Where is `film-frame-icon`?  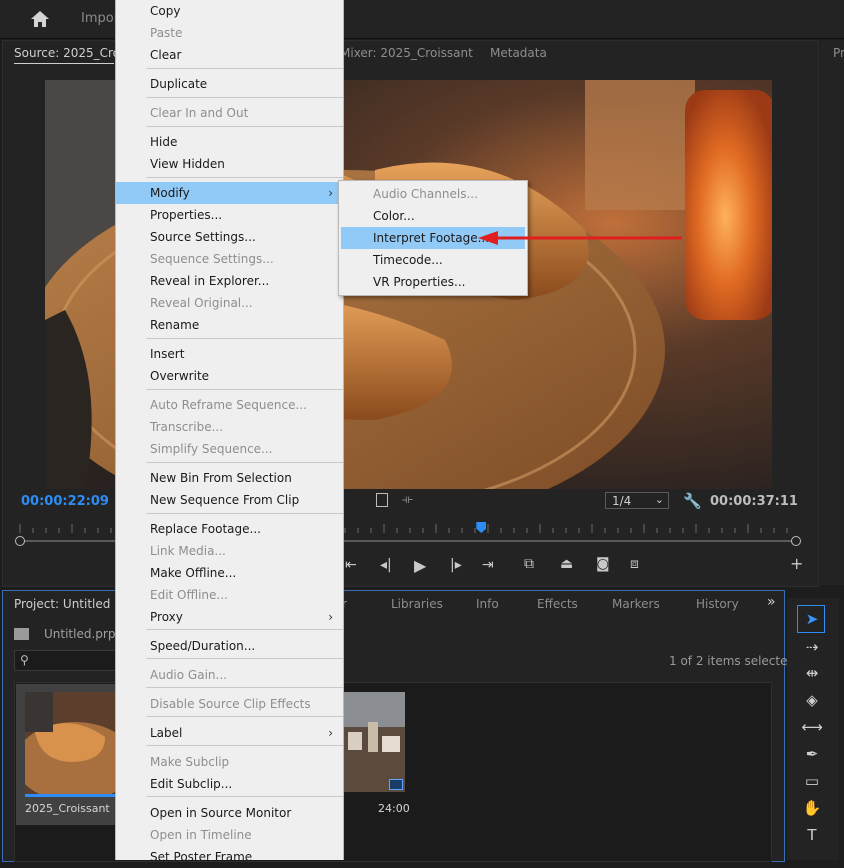
film-frame-icon is located at coordinates (382, 500).